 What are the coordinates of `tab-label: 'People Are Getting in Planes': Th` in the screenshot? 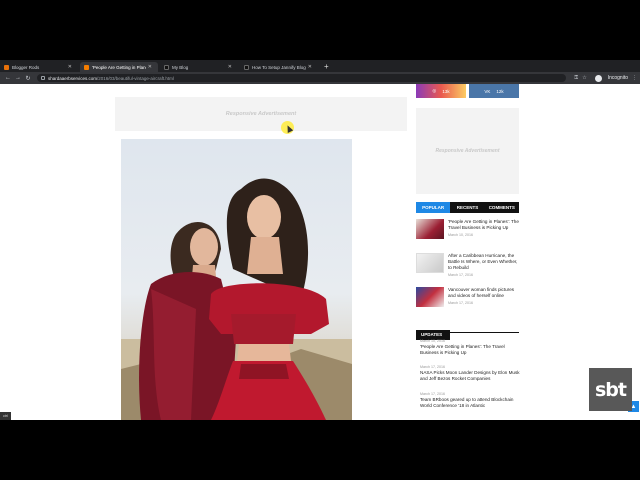 It's located at (119, 67).